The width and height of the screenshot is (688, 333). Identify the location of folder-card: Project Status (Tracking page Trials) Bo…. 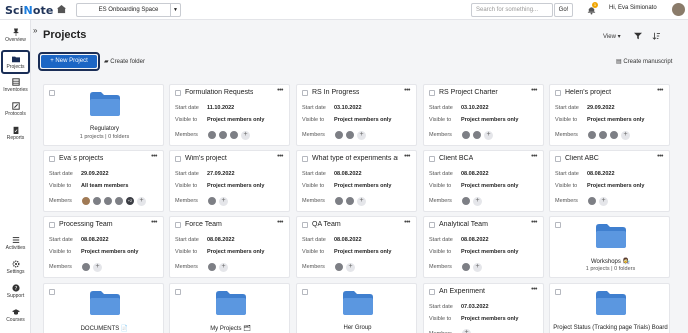
(609, 308).